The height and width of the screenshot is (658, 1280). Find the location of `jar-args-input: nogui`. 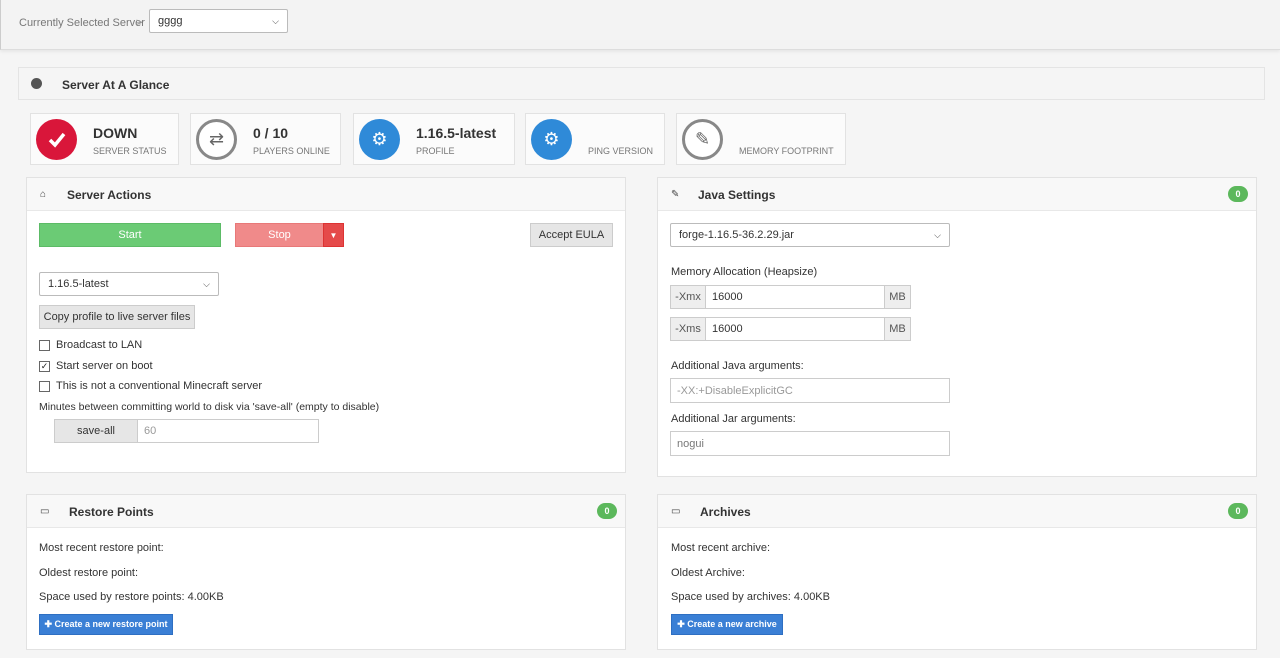

jar-args-input: nogui is located at coordinates (810, 443).